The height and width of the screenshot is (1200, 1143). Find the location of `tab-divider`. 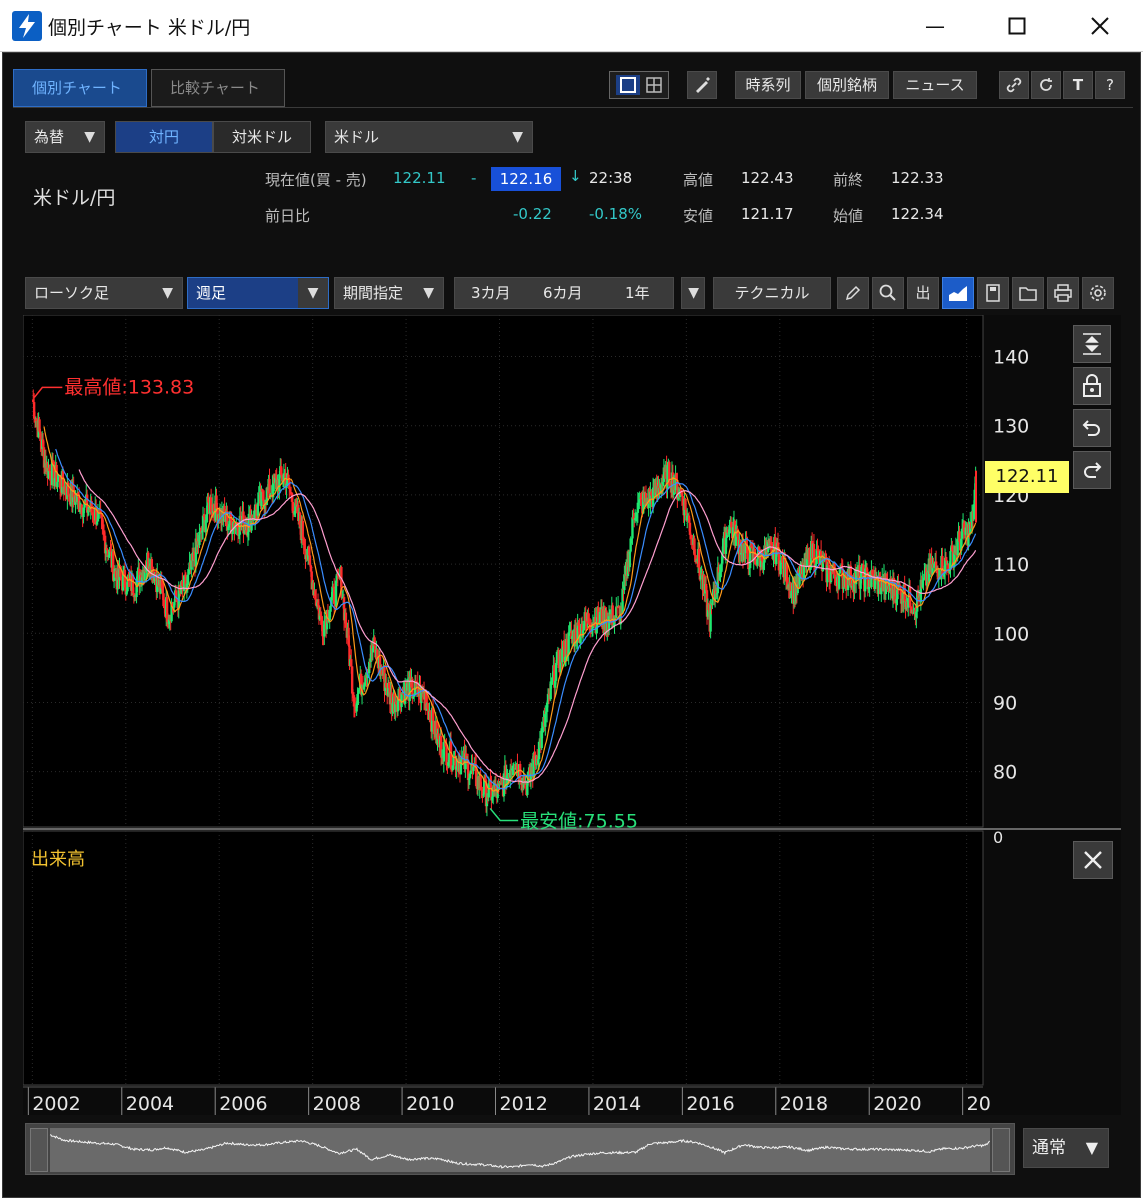

tab-divider is located at coordinates (573, 107).